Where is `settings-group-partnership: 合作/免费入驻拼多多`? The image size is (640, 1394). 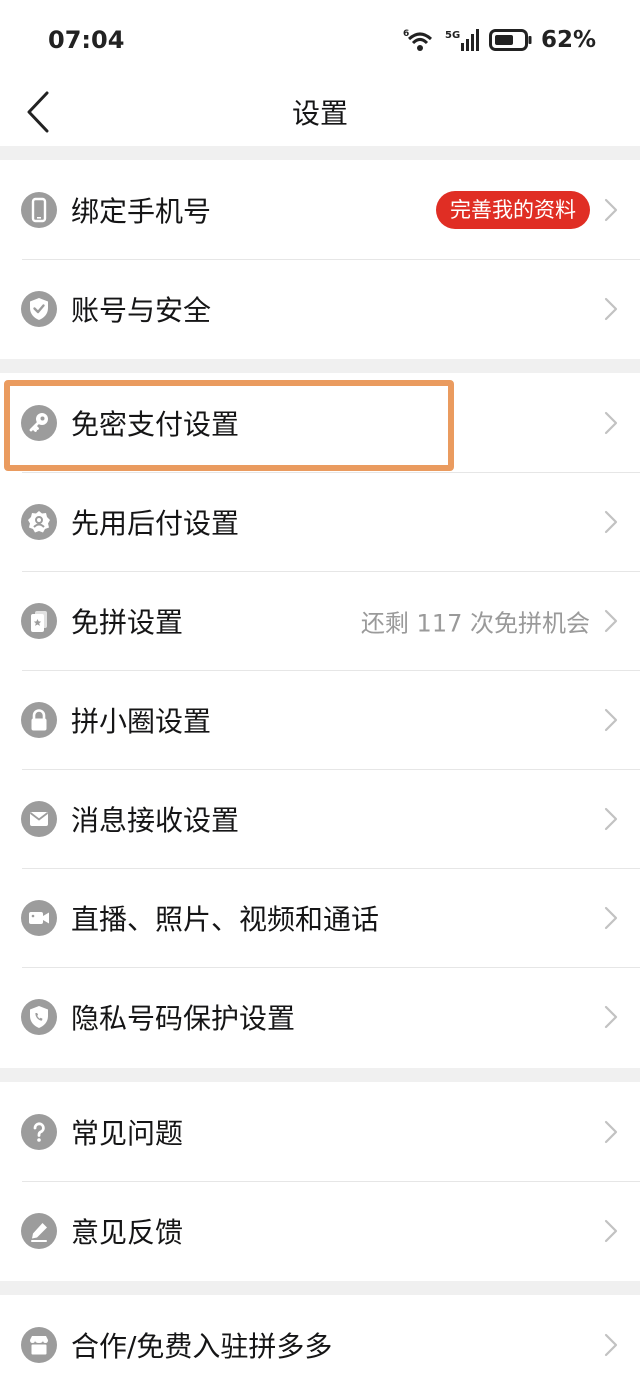 settings-group-partnership: 合作/免费入驻拼多多 is located at coordinates (320, 1344).